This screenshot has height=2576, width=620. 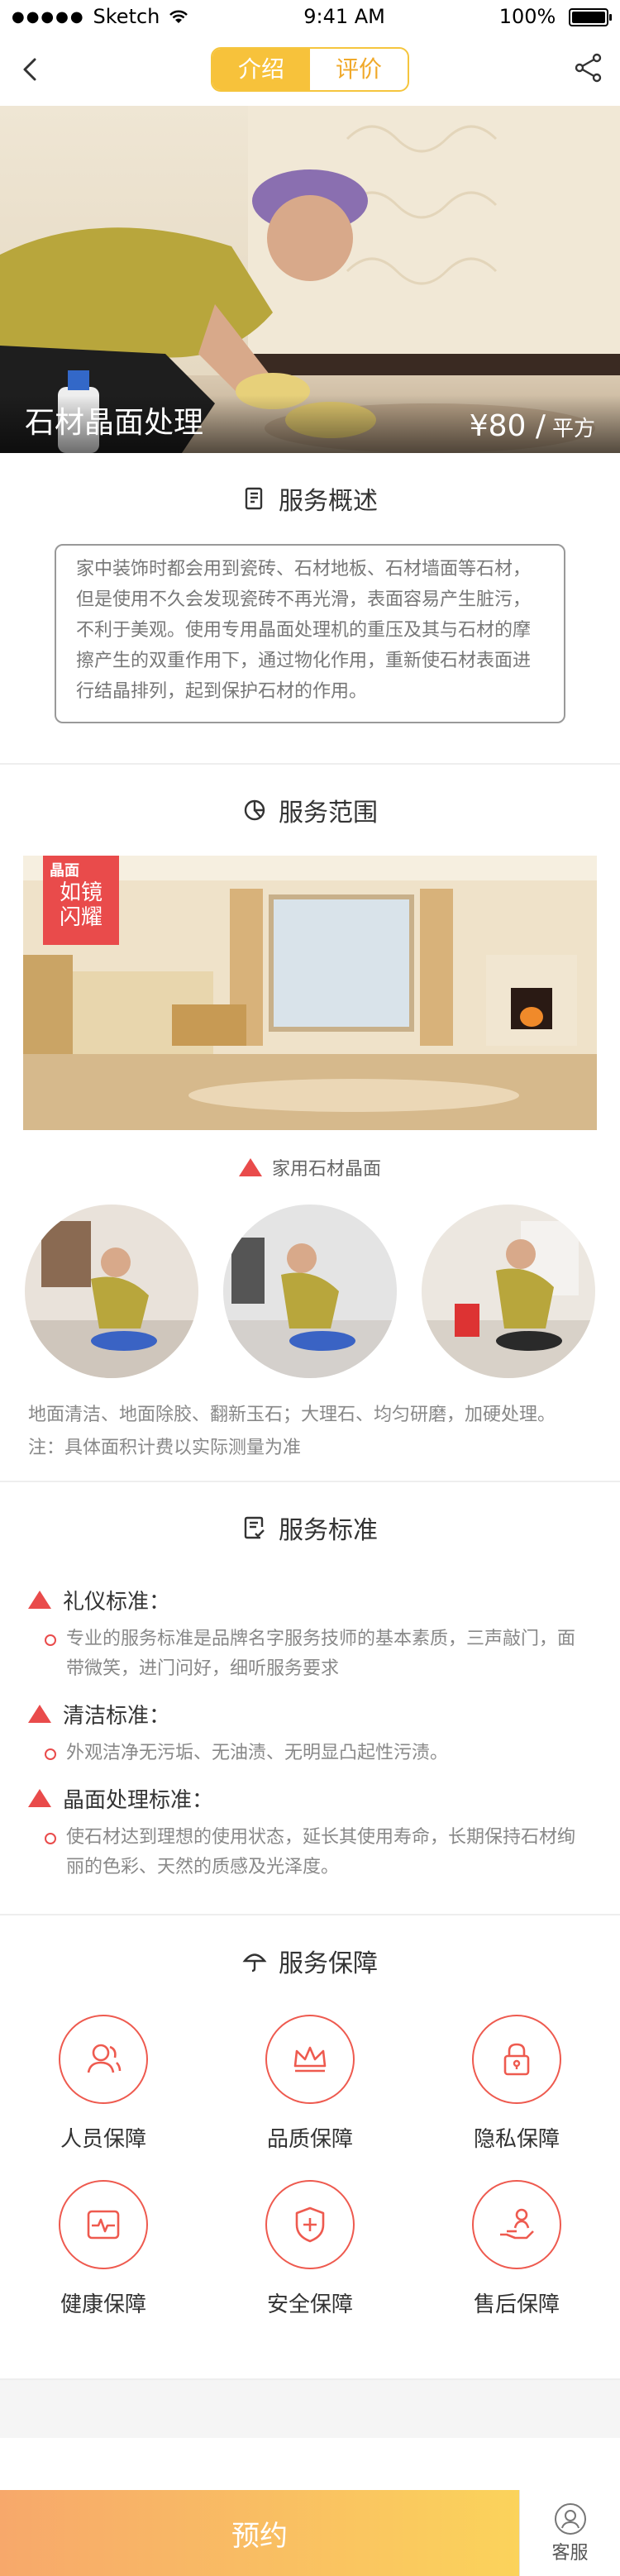 I want to click on bottom-action-bar: 预约 客服, so click(x=310, y=2533).